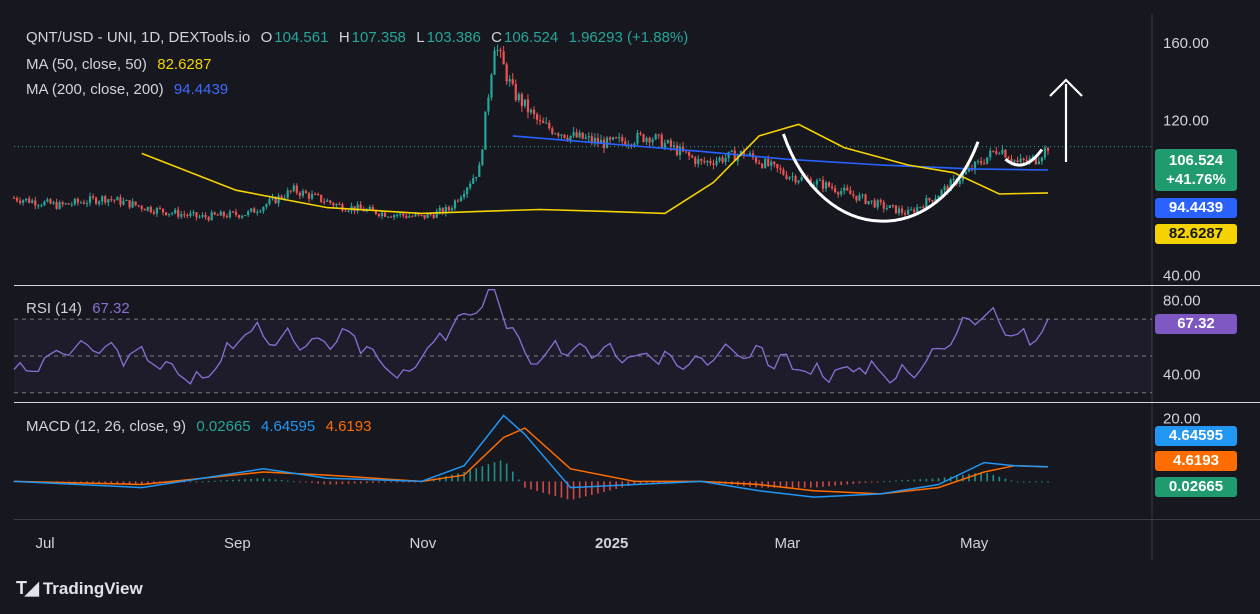  What do you see at coordinates (1196, 487) in the screenshot?
I see `histogram-tag: 0.02665` at bounding box center [1196, 487].